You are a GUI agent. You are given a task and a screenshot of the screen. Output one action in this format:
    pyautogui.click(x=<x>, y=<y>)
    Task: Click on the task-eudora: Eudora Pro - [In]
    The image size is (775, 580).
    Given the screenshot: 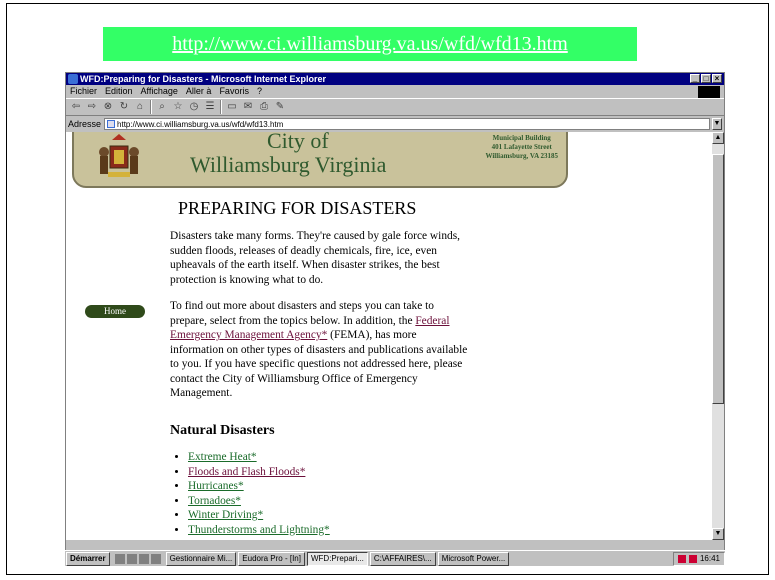 What is the action you would take?
    pyautogui.click(x=271, y=558)
    